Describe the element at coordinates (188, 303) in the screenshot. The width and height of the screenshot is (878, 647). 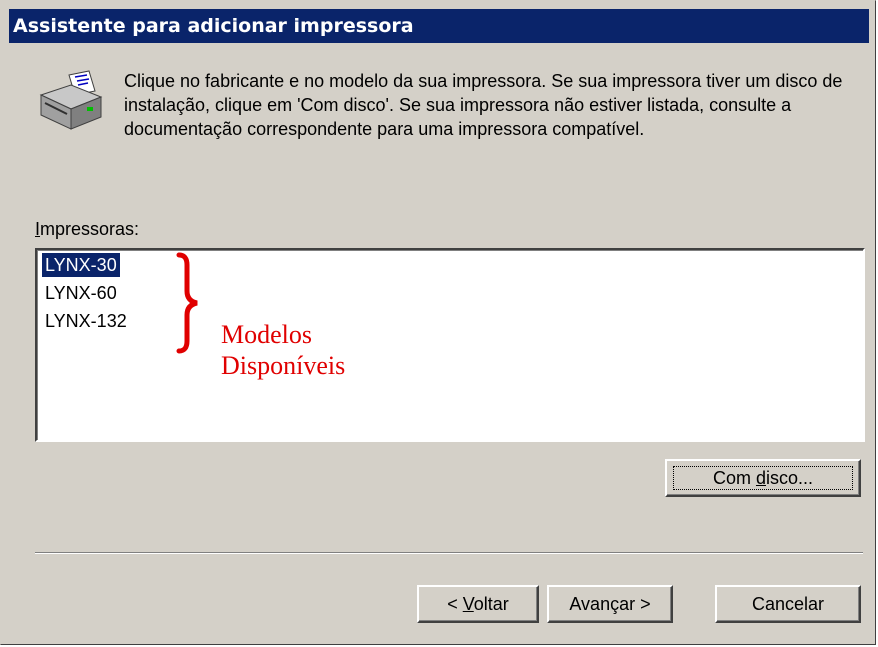
I see `red-brace-annotation` at that location.